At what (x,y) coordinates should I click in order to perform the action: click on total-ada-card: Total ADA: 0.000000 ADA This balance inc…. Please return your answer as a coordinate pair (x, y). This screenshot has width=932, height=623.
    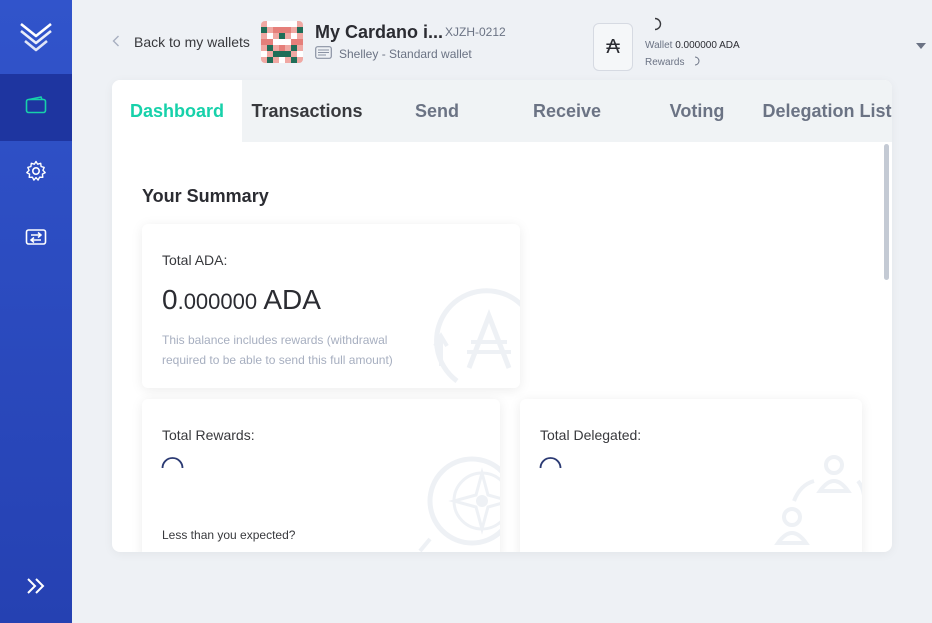
    Looking at the image, I should click on (331, 306).